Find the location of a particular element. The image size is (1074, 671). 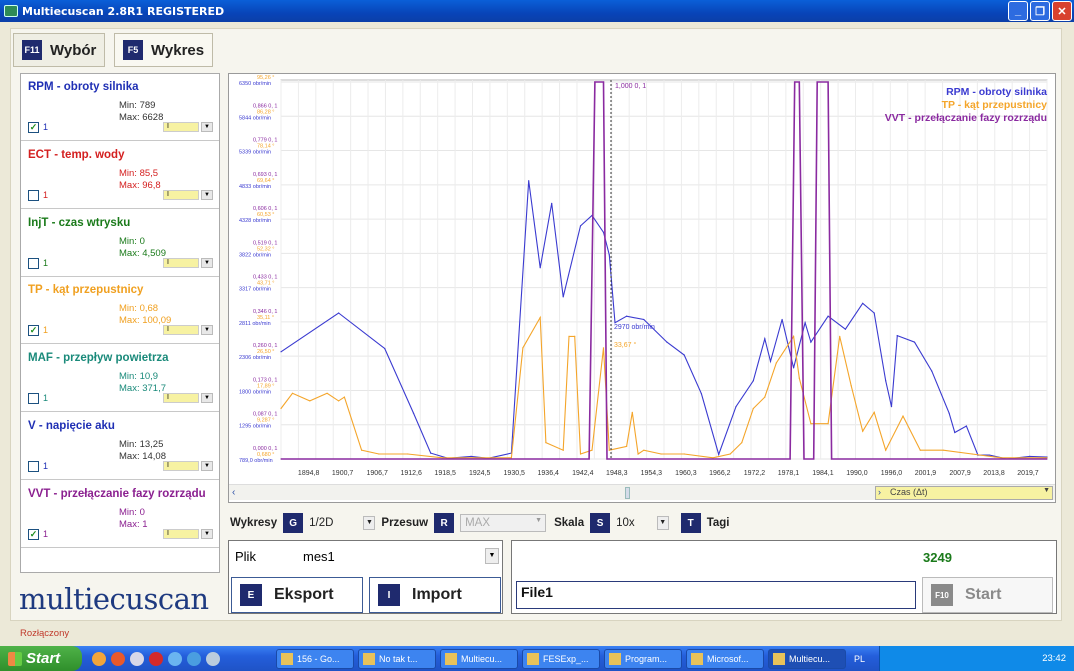

window-title: Multiecuscan 2.8R1 REGISTERED is located at coordinates (123, 11).